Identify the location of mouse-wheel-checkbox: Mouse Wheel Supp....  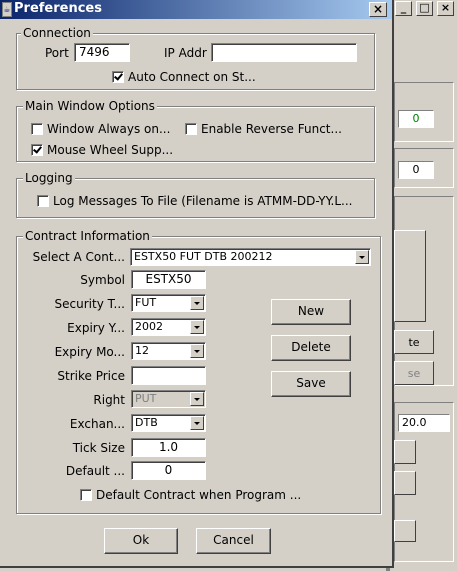
(106, 150).